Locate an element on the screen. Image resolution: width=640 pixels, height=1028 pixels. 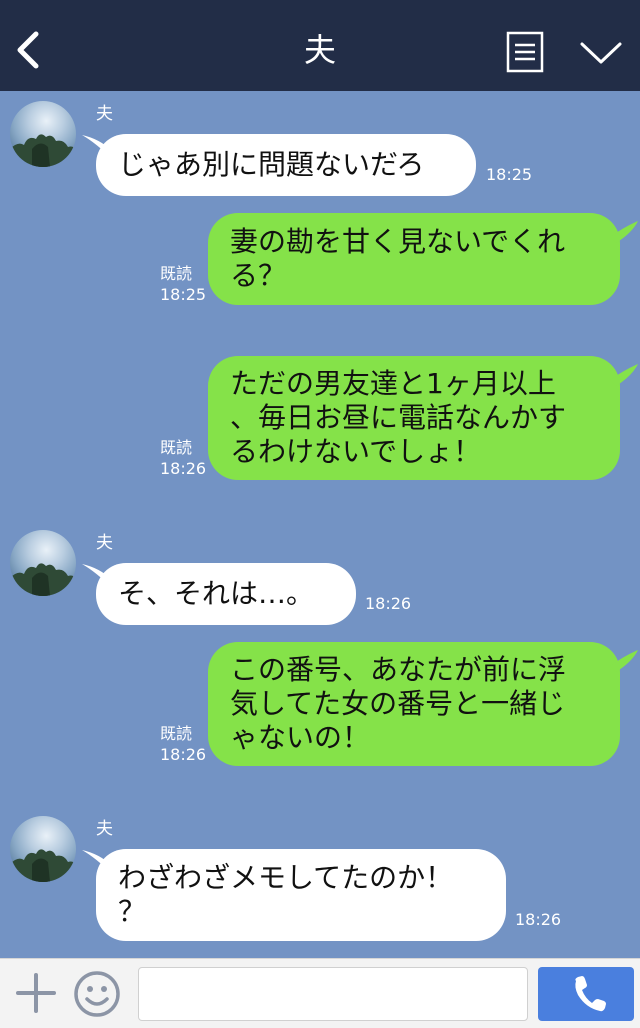
phone-icon is located at coordinates (590, 994).